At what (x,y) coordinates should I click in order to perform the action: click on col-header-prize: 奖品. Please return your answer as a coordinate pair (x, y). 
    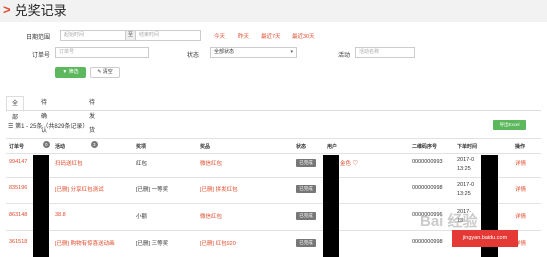
    Looking at the image, I should click on (205, 147).